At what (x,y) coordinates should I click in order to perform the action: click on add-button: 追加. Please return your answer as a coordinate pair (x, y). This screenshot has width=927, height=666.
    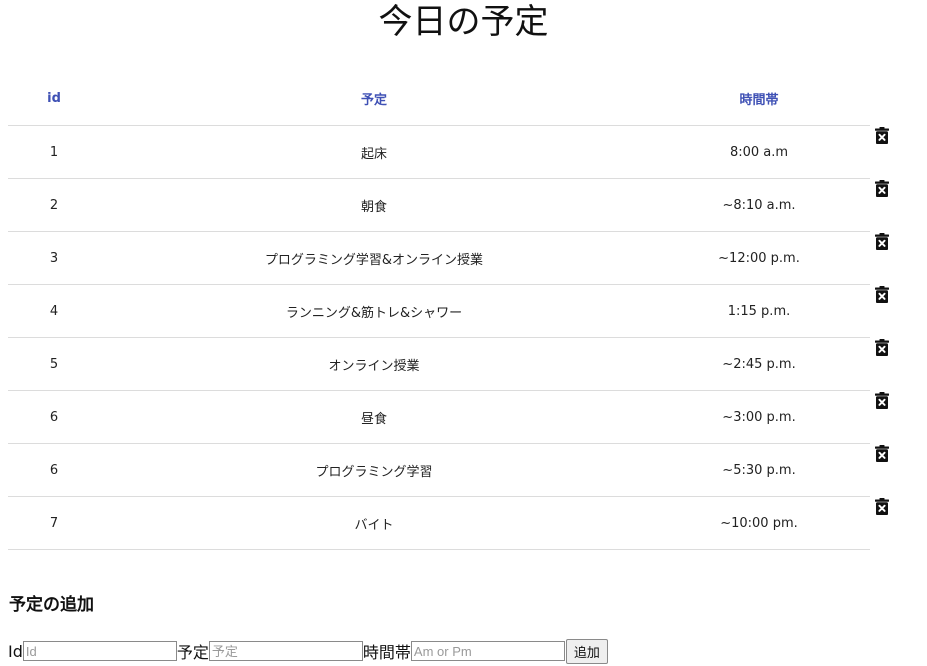
    Looking at the image, I should click on (586, 651).